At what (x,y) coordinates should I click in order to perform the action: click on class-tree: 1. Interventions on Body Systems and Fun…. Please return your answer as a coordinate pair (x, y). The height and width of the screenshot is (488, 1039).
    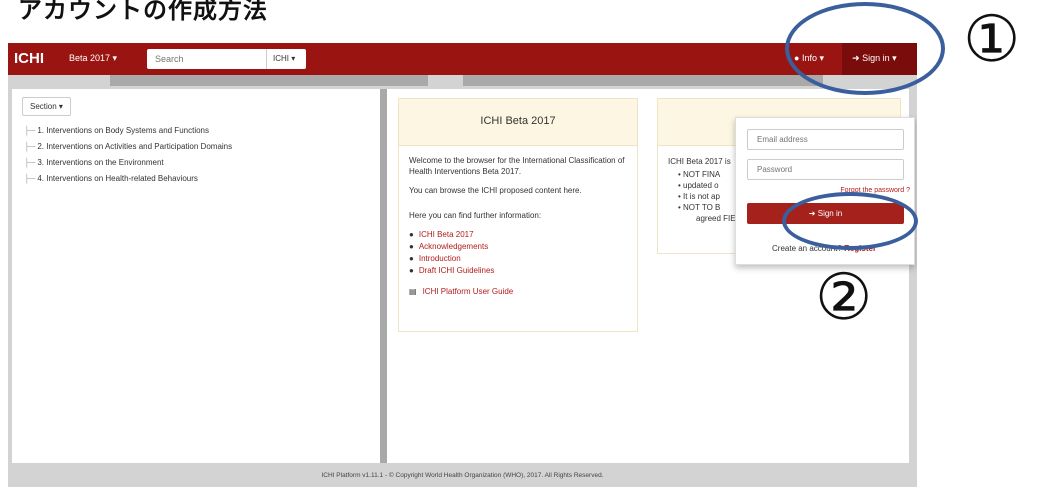
    Looking at the image, I should click on (128, 155).